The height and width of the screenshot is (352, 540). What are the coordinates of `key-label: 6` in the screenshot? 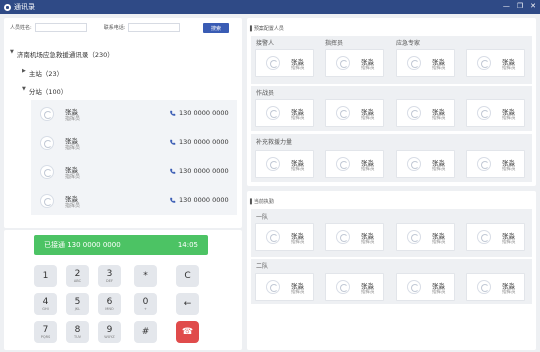 It's located at (109, 302).